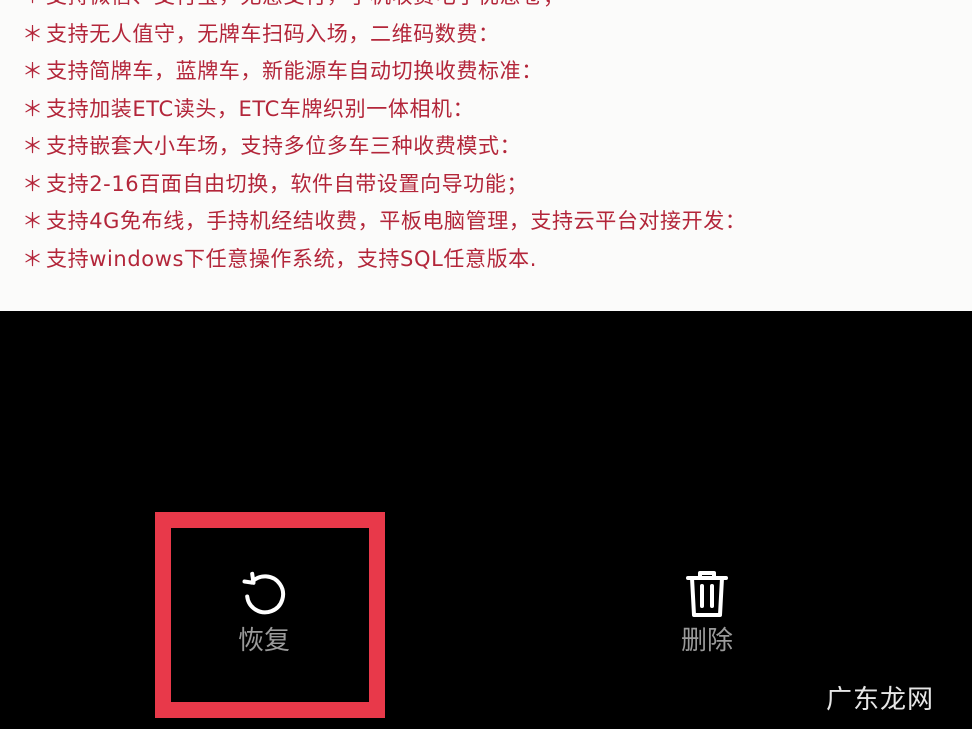  What do you see at coordinates (287, 183) in the screenshot?
I see `feature-text: 支持2-16百面自由切换，软件自带设置向导功能；` at bounding box center [287, 183].